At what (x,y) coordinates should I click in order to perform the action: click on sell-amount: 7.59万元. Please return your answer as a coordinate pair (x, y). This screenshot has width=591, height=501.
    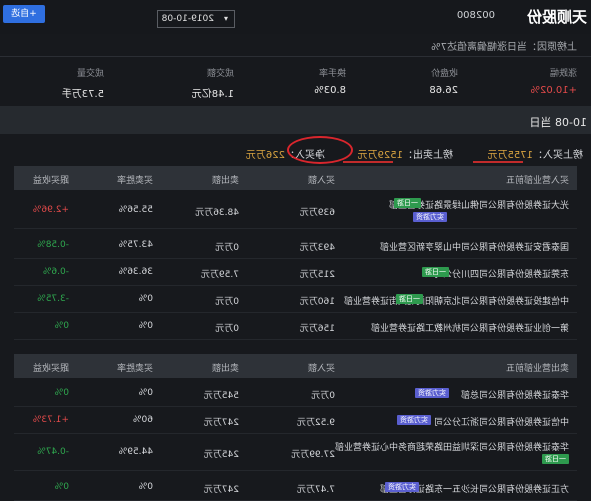
    Looking at the image, I should click on (219, 275).